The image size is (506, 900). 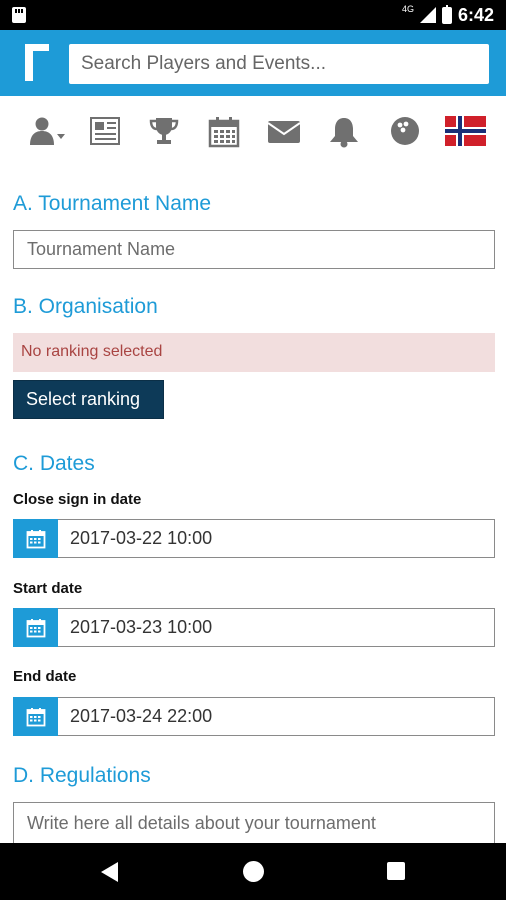 I want to click on back-icon, so click(x=109, y=872).